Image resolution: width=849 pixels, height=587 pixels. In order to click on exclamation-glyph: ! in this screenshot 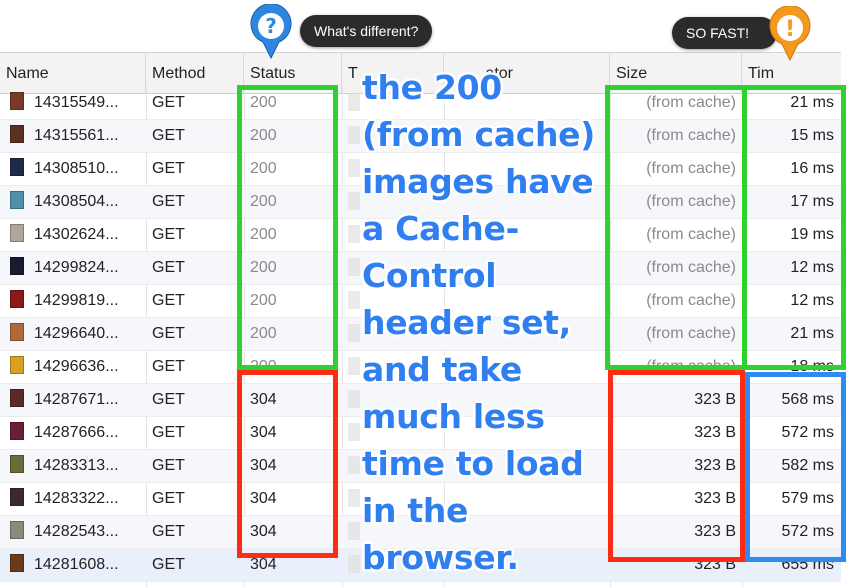, I will do `click(790, 29)`.